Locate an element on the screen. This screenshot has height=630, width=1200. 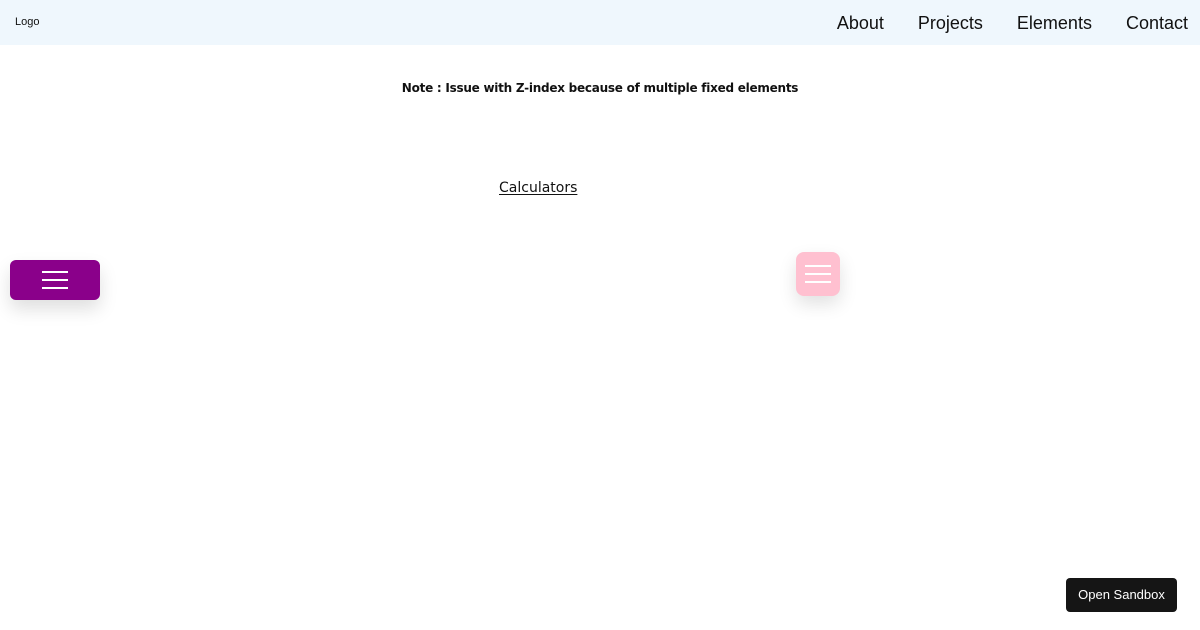
logo: Logo is located at coordinates (27, 22).